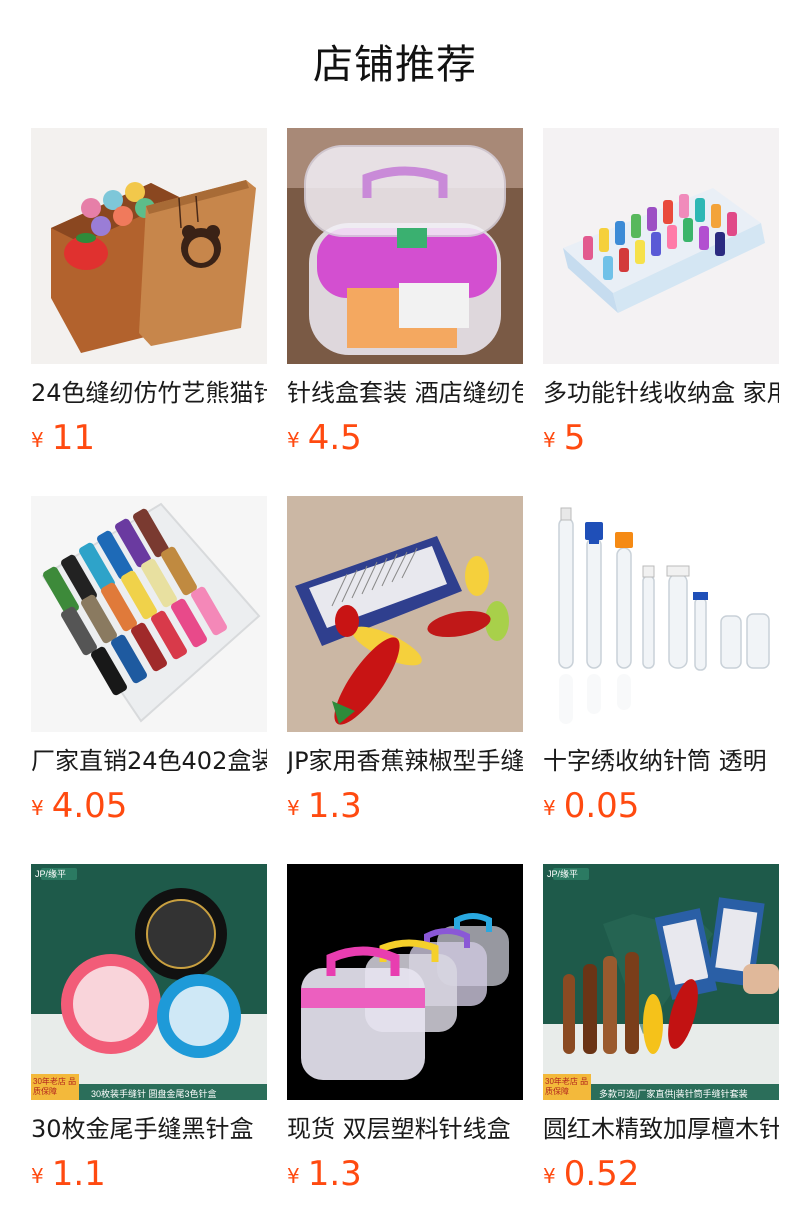 The image size is (790, 1232). I want to click on product-name: 十字绣收纳针筒 透明, so click(661, 761).